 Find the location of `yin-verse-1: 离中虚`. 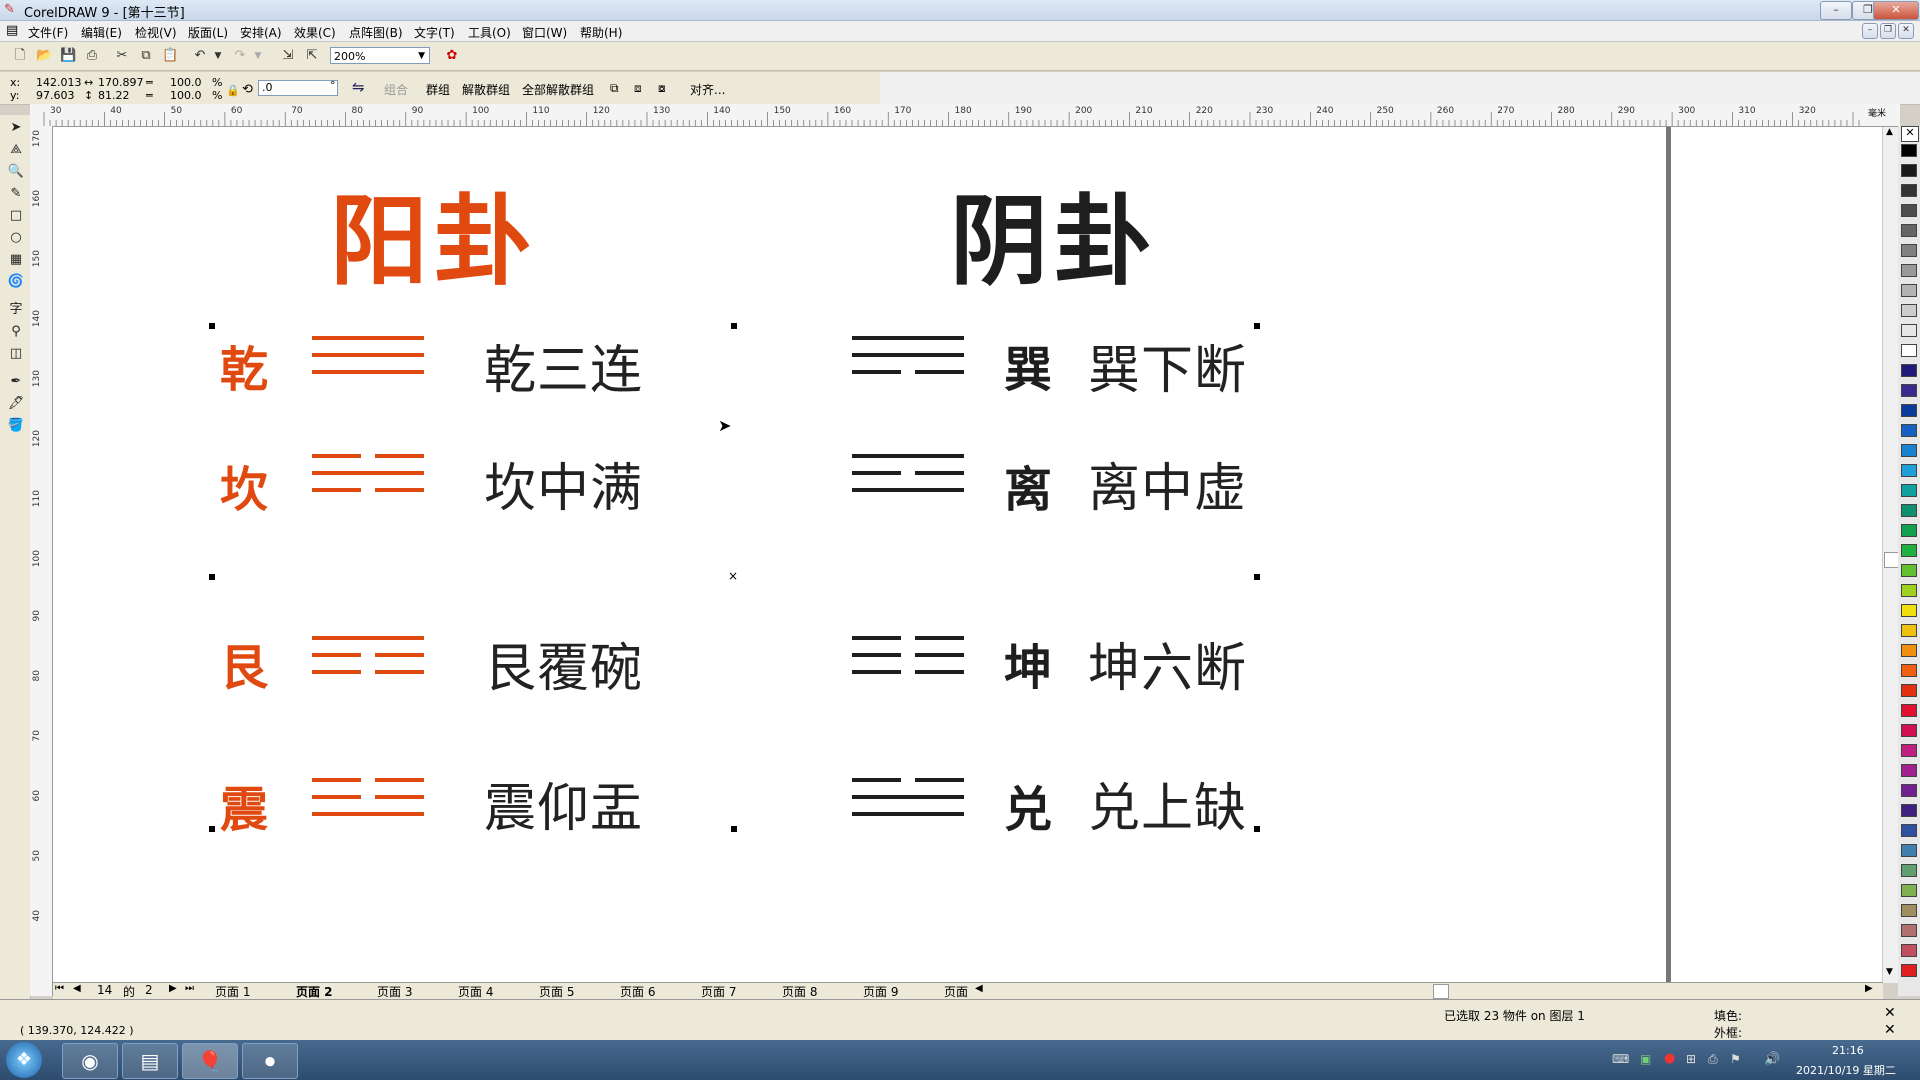

yin-verse-1: 离中虚 is located at coordinates (1167, 483).